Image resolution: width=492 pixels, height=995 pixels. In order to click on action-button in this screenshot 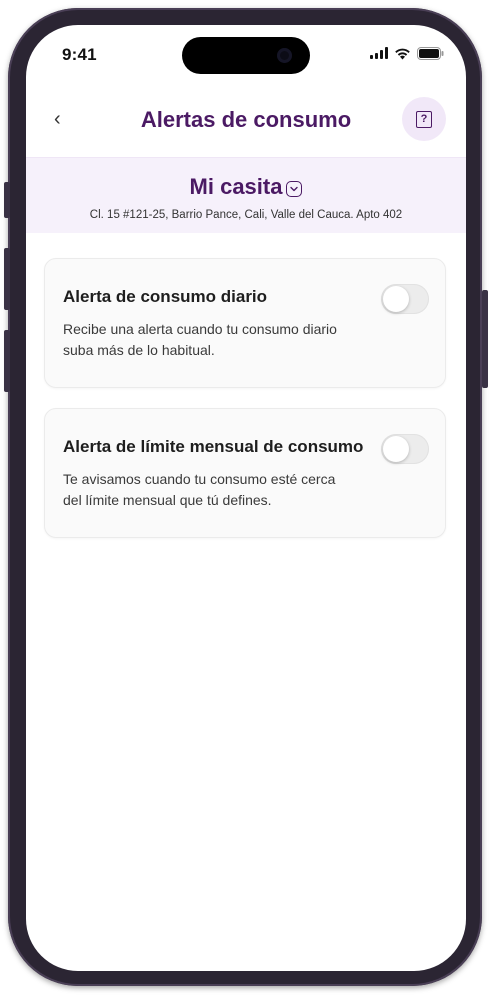, I will do `click(7, 200)`.